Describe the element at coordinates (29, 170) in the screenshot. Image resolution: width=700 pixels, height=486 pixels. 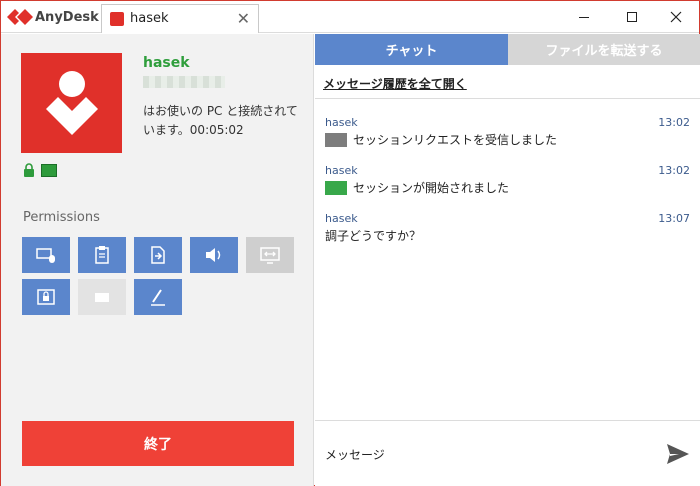
I see `lock-icon` at that location.